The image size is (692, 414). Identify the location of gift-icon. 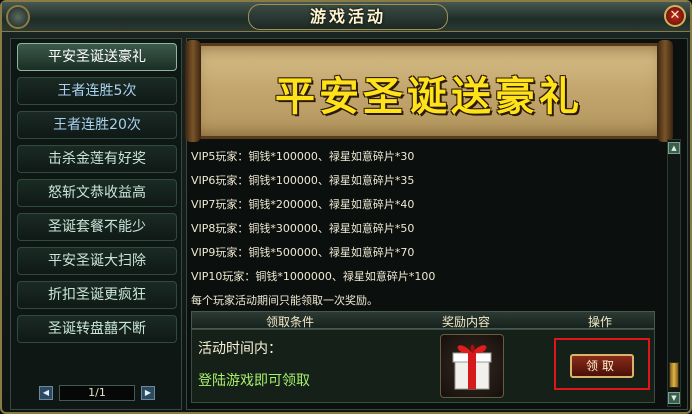
(472, 367).